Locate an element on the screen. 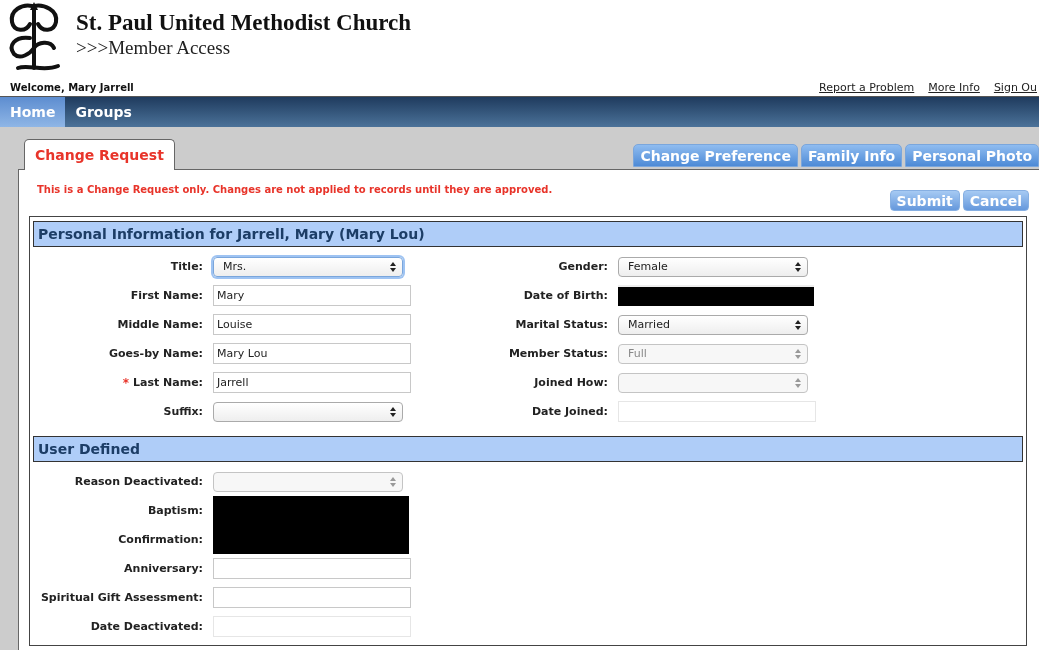  input-field: Mary is located at coordinates (312, 295).